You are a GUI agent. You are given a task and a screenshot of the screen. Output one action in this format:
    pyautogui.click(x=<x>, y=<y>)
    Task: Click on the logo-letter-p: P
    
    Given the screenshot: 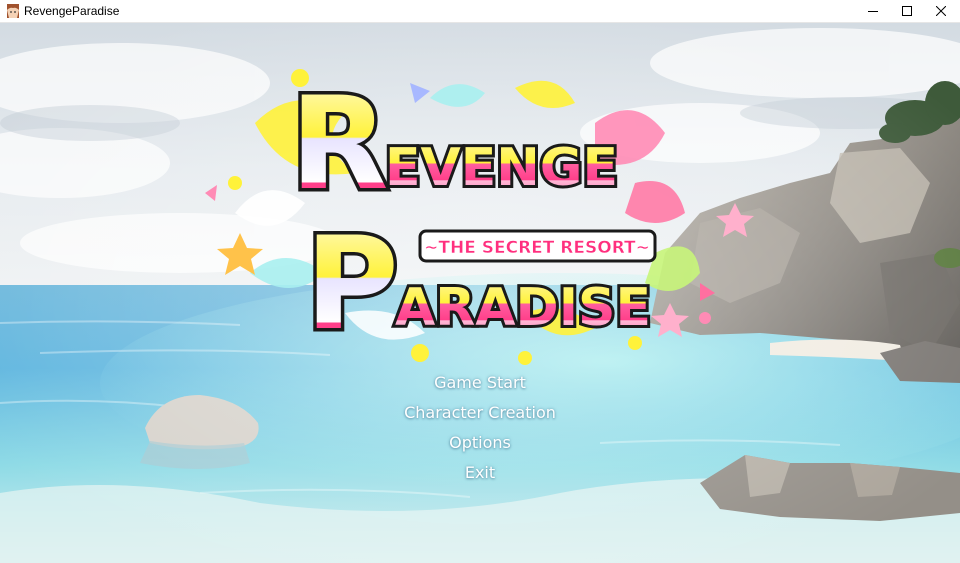 What is the action you would take?
    pyautogui.click(x=352, y=284)
    